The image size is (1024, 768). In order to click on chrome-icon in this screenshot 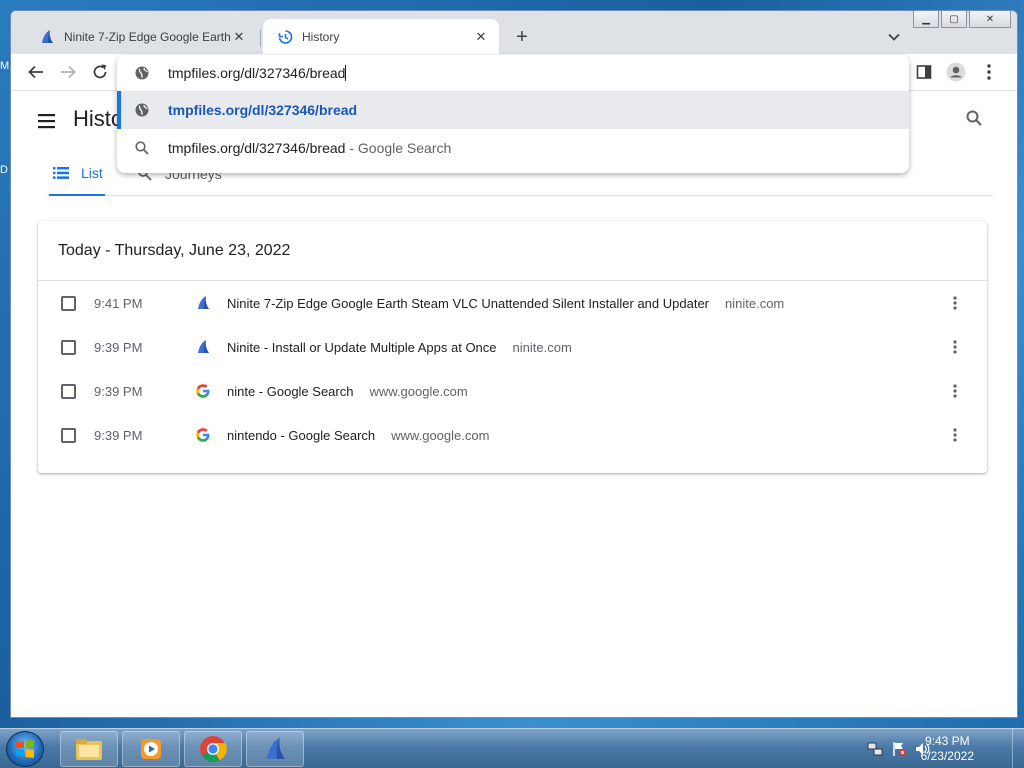, I will do `click(213, 749)`.